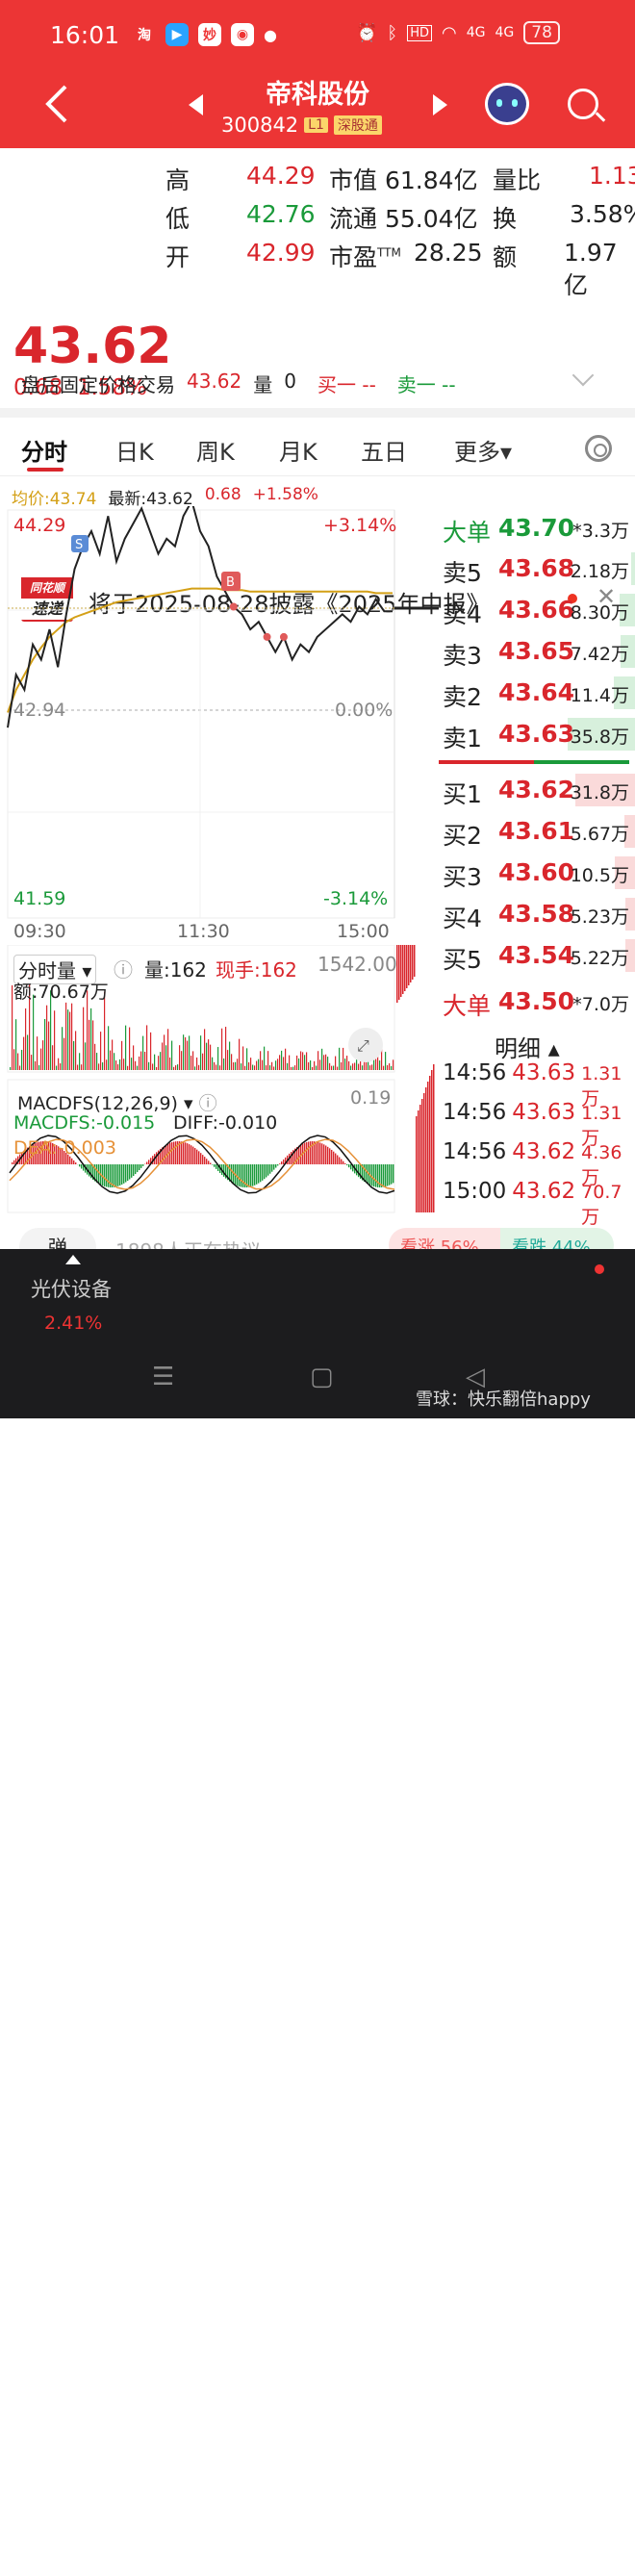 This screenshot has height=2576, width=635. I want to click on after-hours-row: 盘后固定价格交易 43.62 量 0 买一 -- 卖一 --, so click(238, 383).